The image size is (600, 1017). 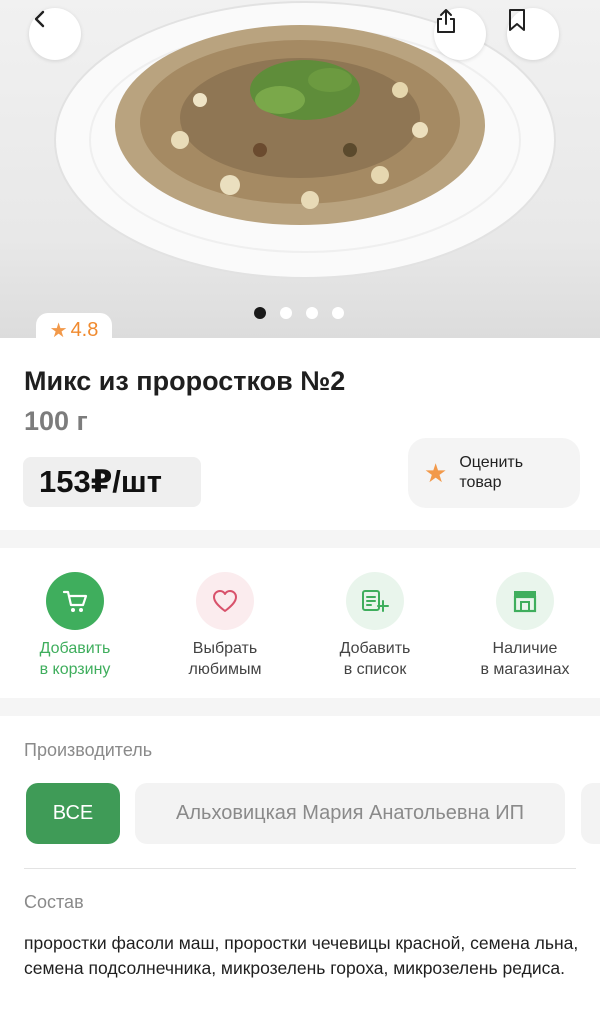 I want to click on action-label: Добавить в корзину, so click(x=75, y=659).